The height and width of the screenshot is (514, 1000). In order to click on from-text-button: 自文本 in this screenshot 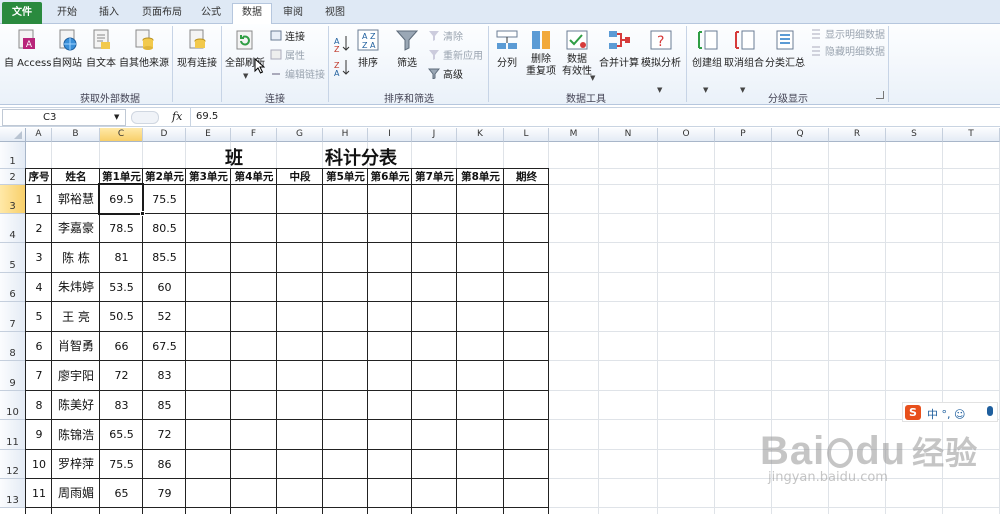, I will do `click(101, 48)`.